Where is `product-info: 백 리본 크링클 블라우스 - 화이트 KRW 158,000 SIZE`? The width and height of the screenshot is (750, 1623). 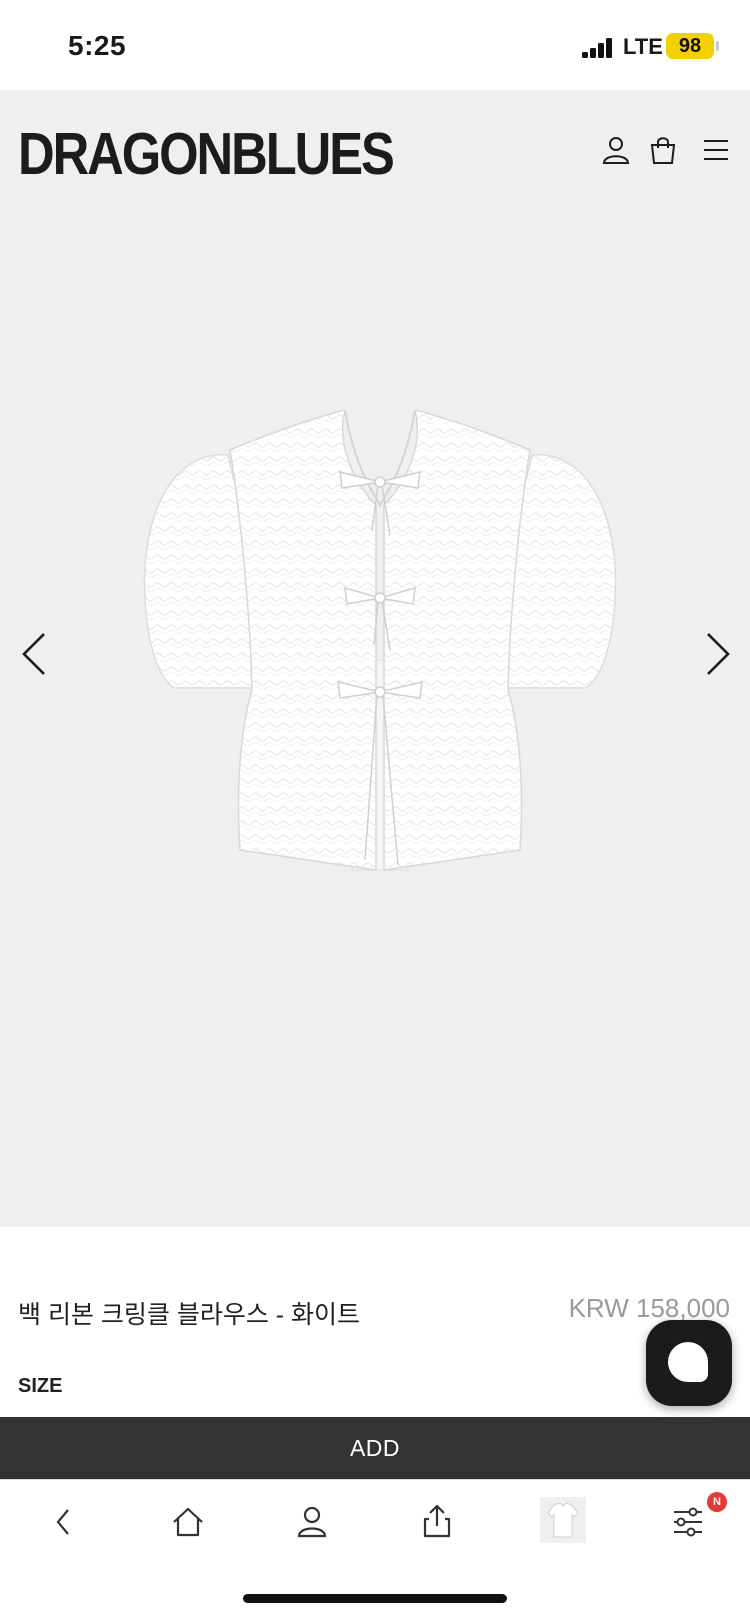 product-info: 백 리본 크링클 블라우스 - 화이트 KRW 158,000 SIZE is located at coordinates (375, 1322).